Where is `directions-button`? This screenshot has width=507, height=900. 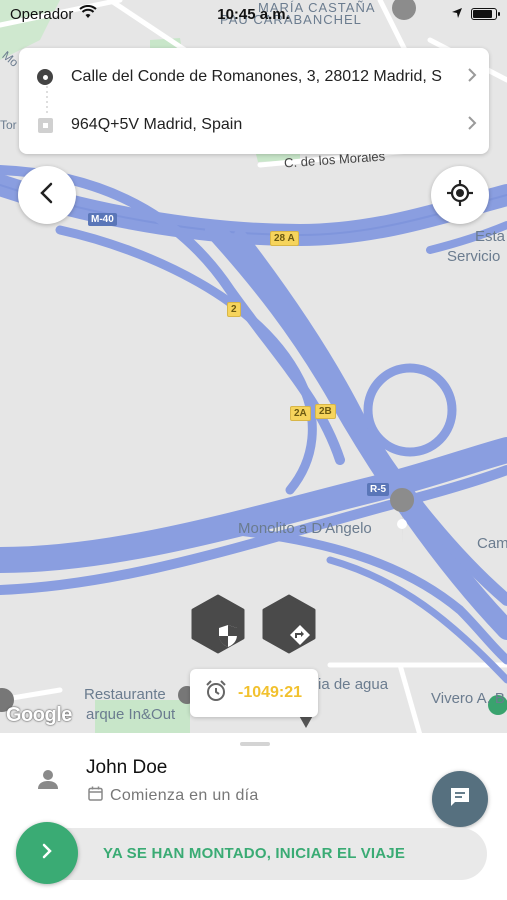 directions-button is located at coordinates (289, 624).